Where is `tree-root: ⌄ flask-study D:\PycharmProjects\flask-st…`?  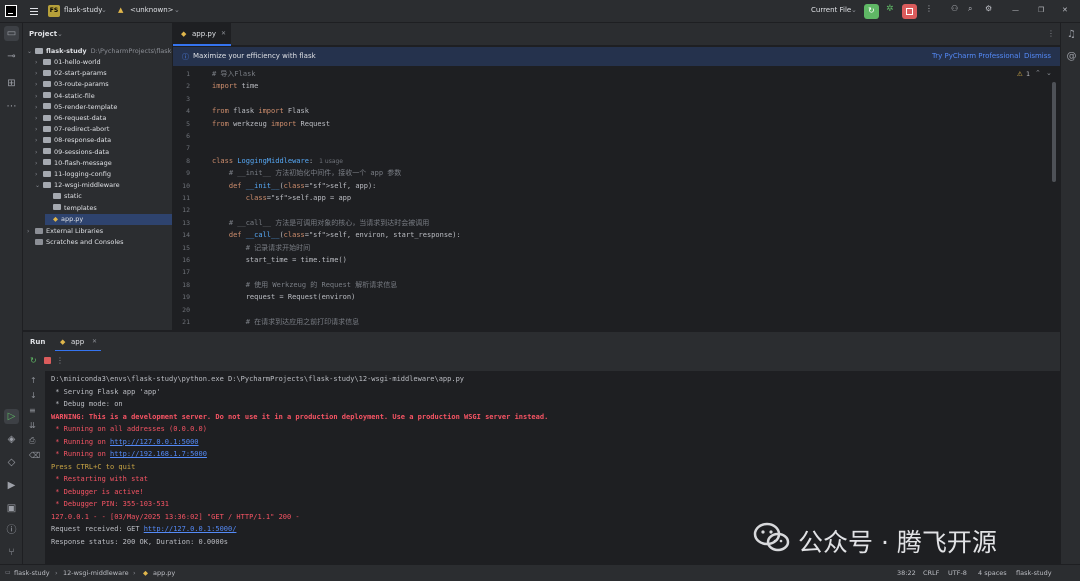 tree-root: ⌄ flask-study D:\PycharmProjects\flask-st… is located at coordinates (99, 51).